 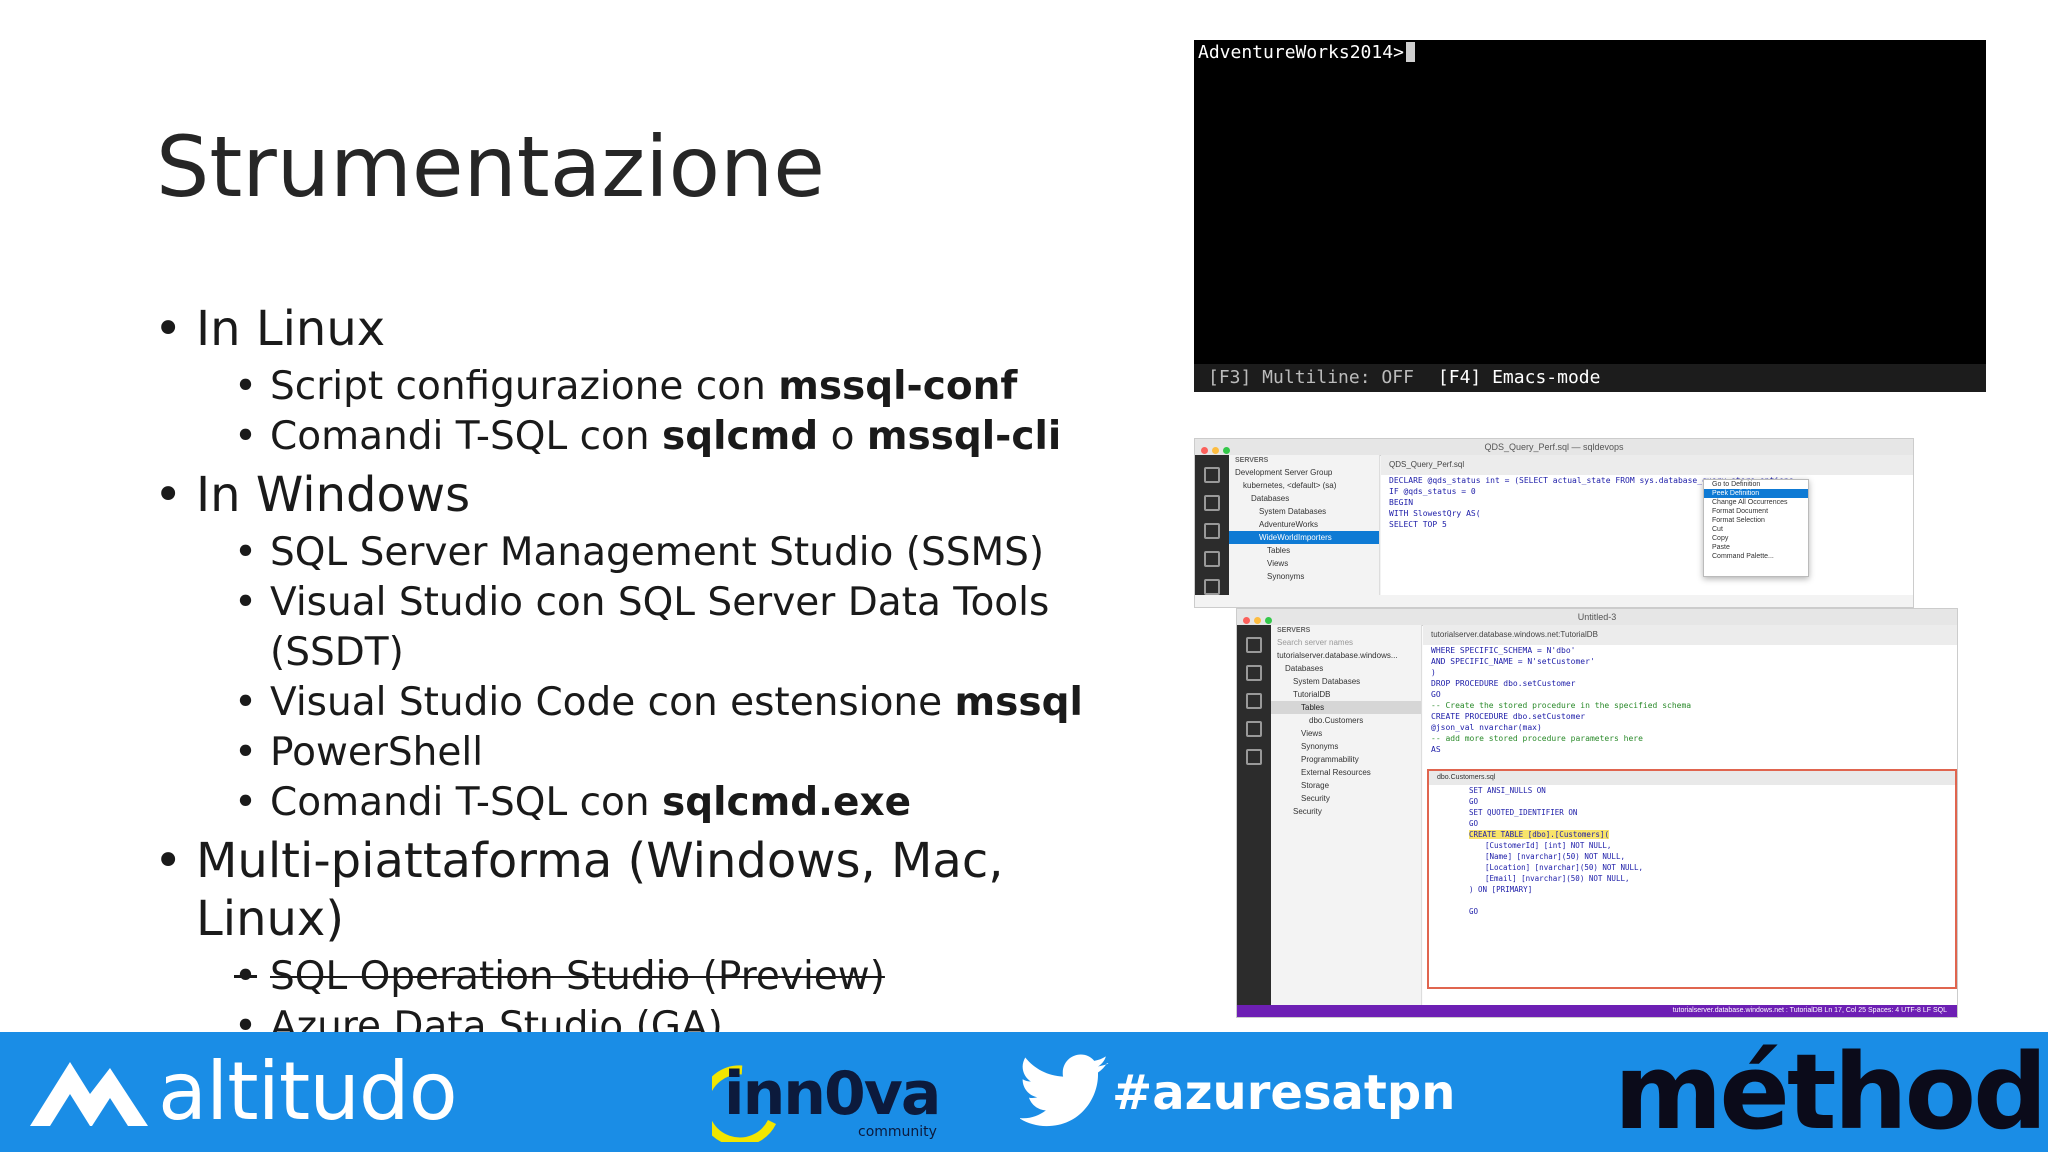 What do you see at coordinates (655, 803) in the screenshot?
I see `bullet-sqlcmd-exe: Comandi T-SQL con sqlcmd.exe` at bounding box center [655, 803].